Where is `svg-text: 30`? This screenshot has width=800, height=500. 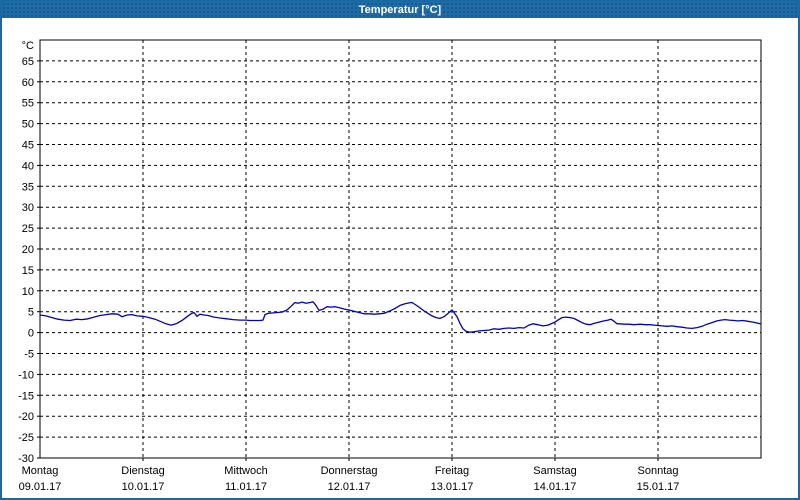
svg-text: 30 is located at coordinates (28, 208).